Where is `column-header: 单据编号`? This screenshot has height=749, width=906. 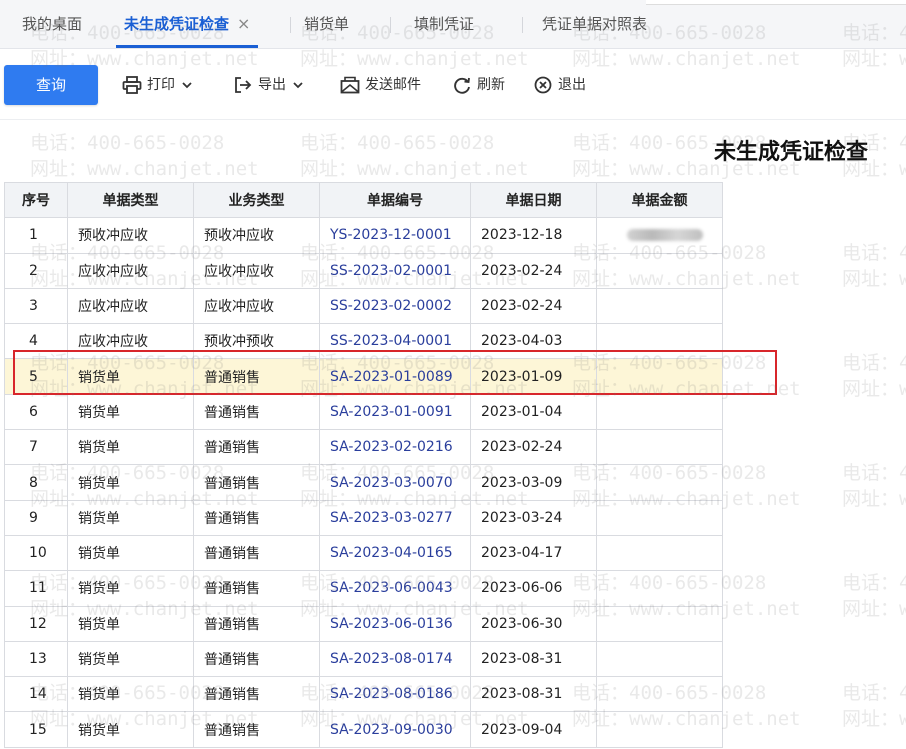
column-header: 单据编号 is located at coordinates (395, 200).